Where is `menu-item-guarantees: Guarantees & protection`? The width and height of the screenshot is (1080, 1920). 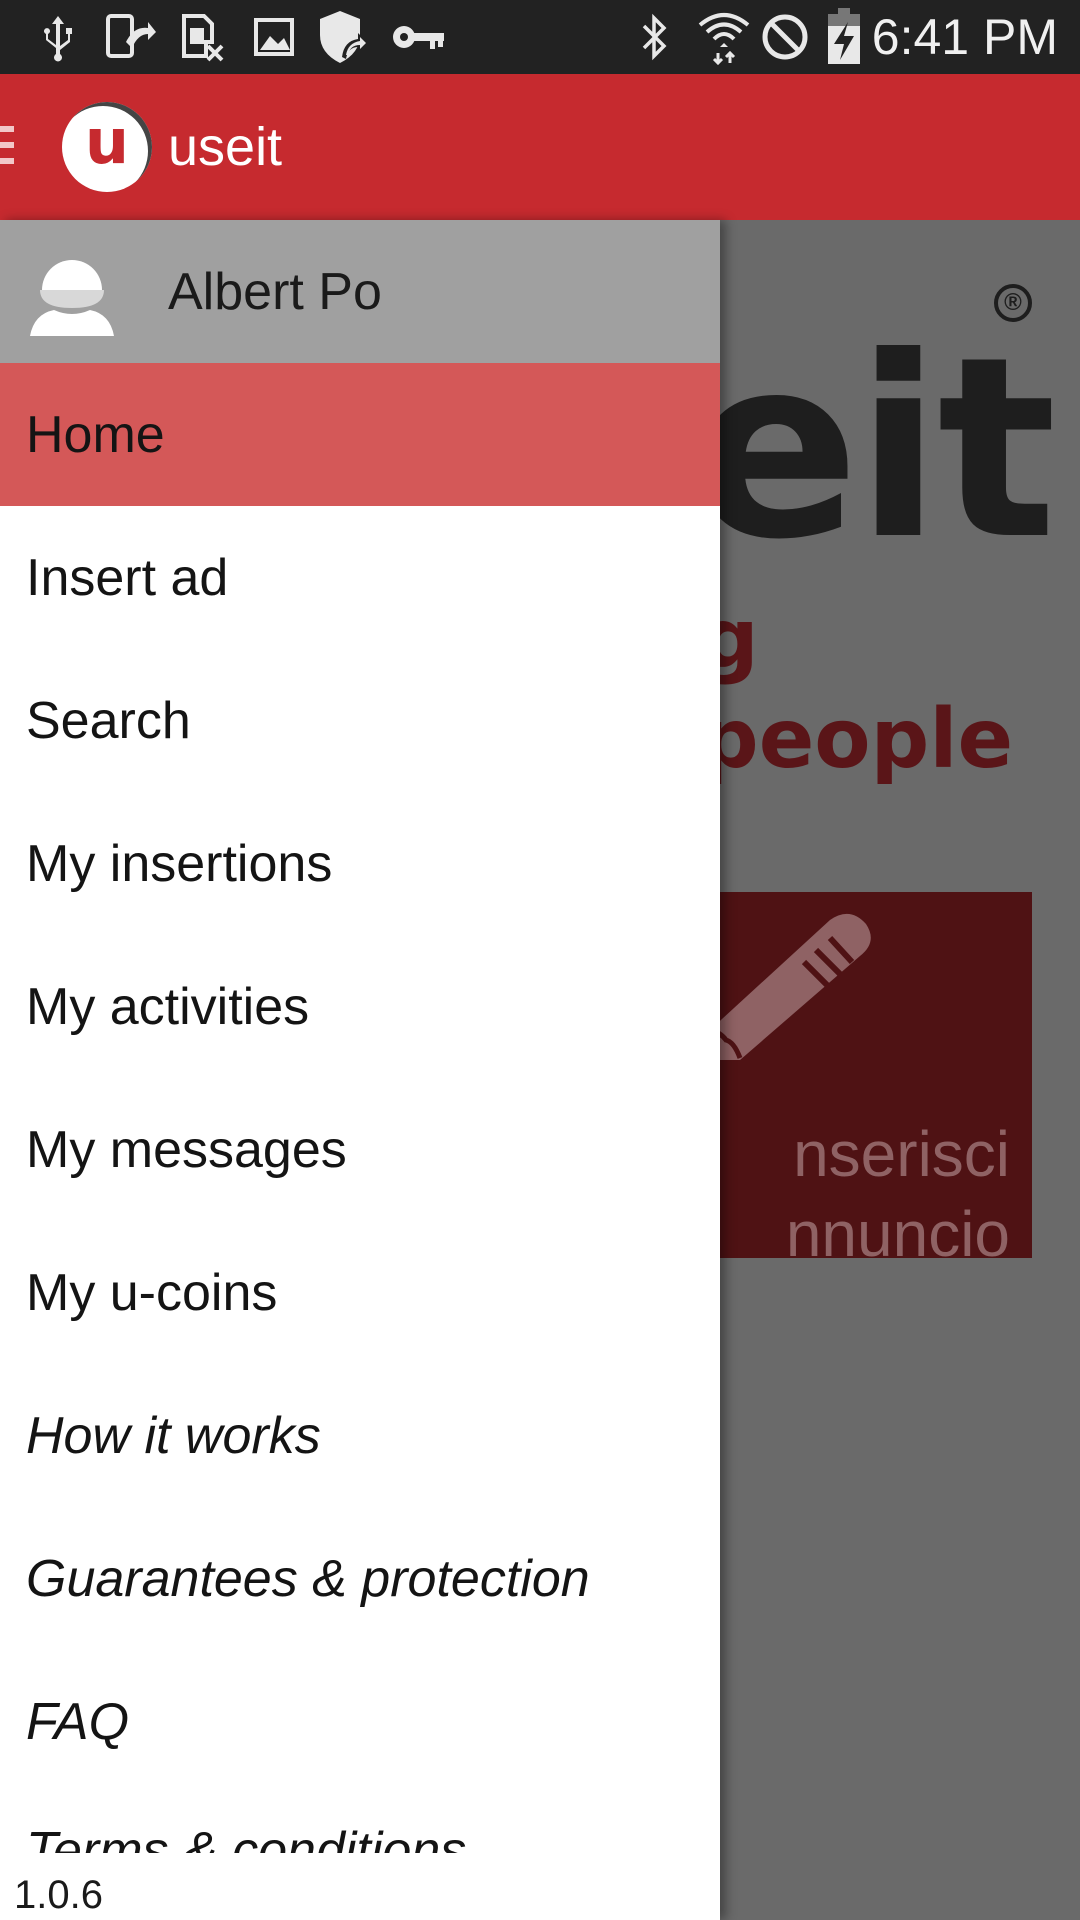 menu-item-guarantees: Guarantees & protection is located at coordinates (360, 1578).